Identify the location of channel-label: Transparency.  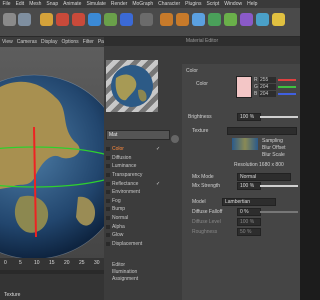
(127, 175).